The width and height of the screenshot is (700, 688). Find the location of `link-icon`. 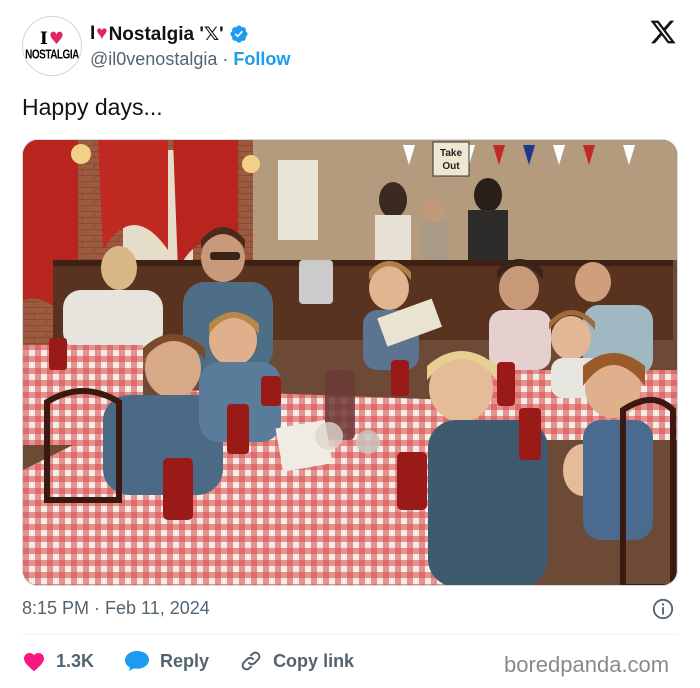

link-icon is located at coordinates (251, 661).